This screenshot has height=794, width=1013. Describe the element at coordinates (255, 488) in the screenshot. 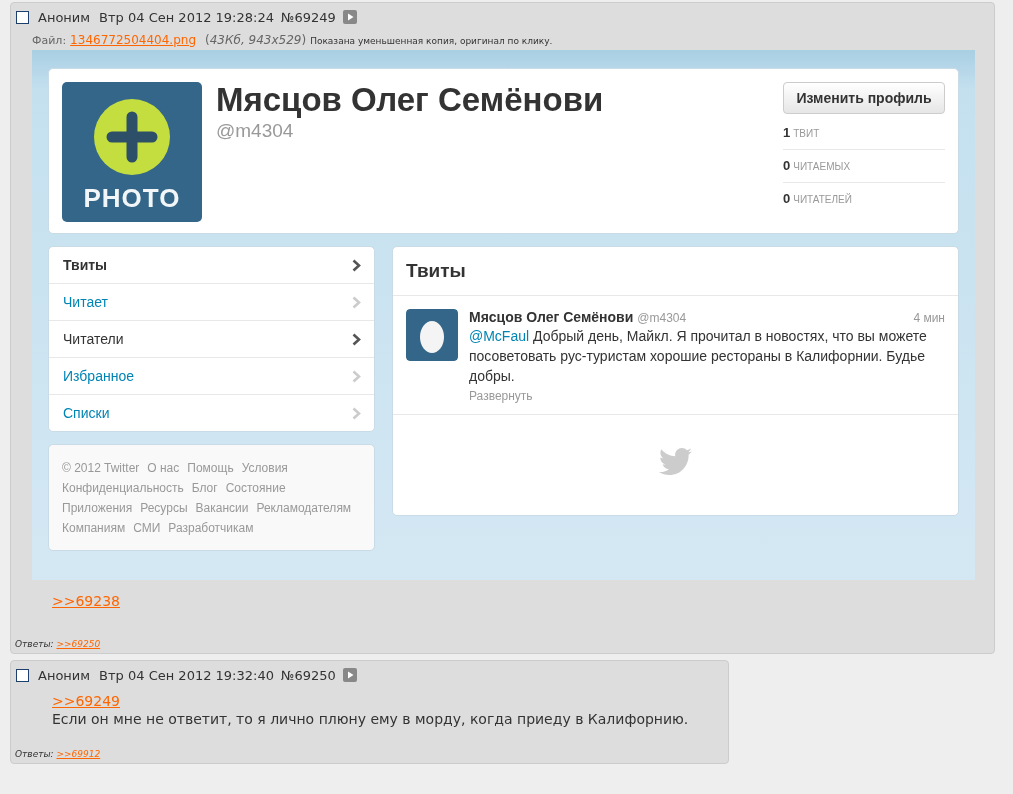

I see `footer-link: Состояние` at that location.